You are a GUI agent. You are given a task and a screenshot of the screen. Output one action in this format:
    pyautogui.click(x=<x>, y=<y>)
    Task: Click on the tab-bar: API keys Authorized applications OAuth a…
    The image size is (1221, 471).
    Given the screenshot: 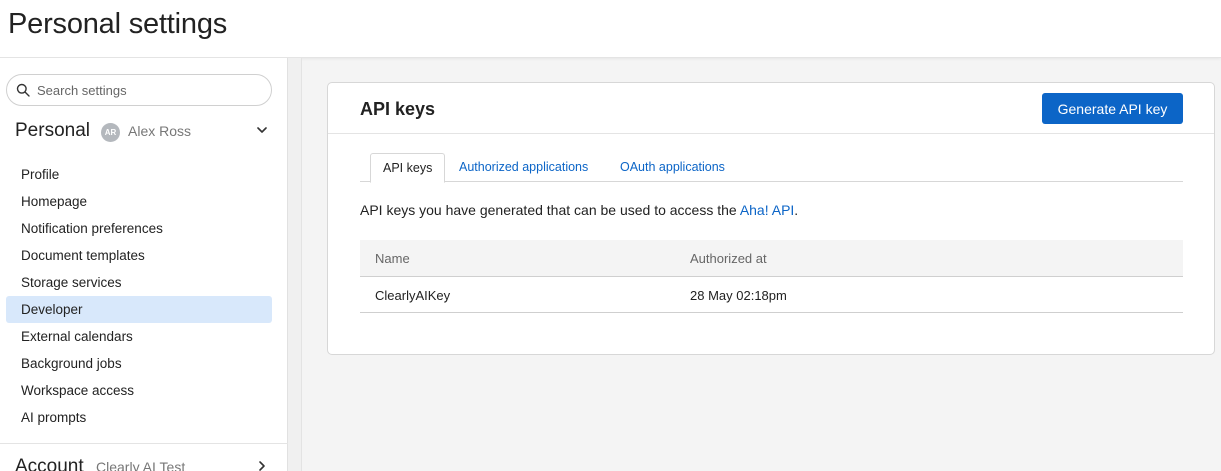 What is the action you would take?
    pyautogui.click(x=771, y=168)
    